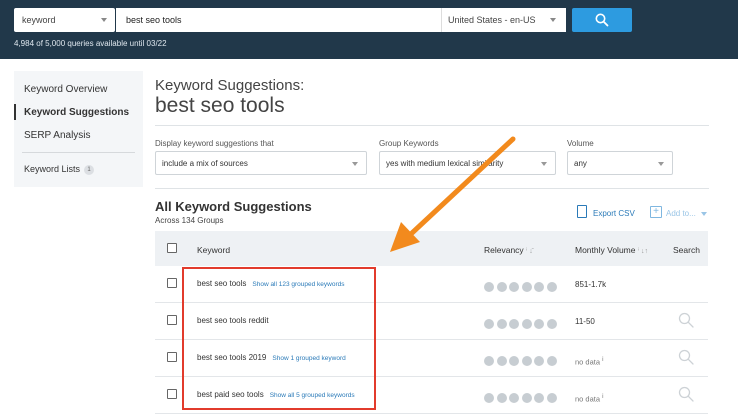 The height and width of the screenshot is (419, 738). What do you see at coordinates (205, 163) in the screenshot?
I see `display-filter-value: include a mix of sources` at bounding box center [205, 163].